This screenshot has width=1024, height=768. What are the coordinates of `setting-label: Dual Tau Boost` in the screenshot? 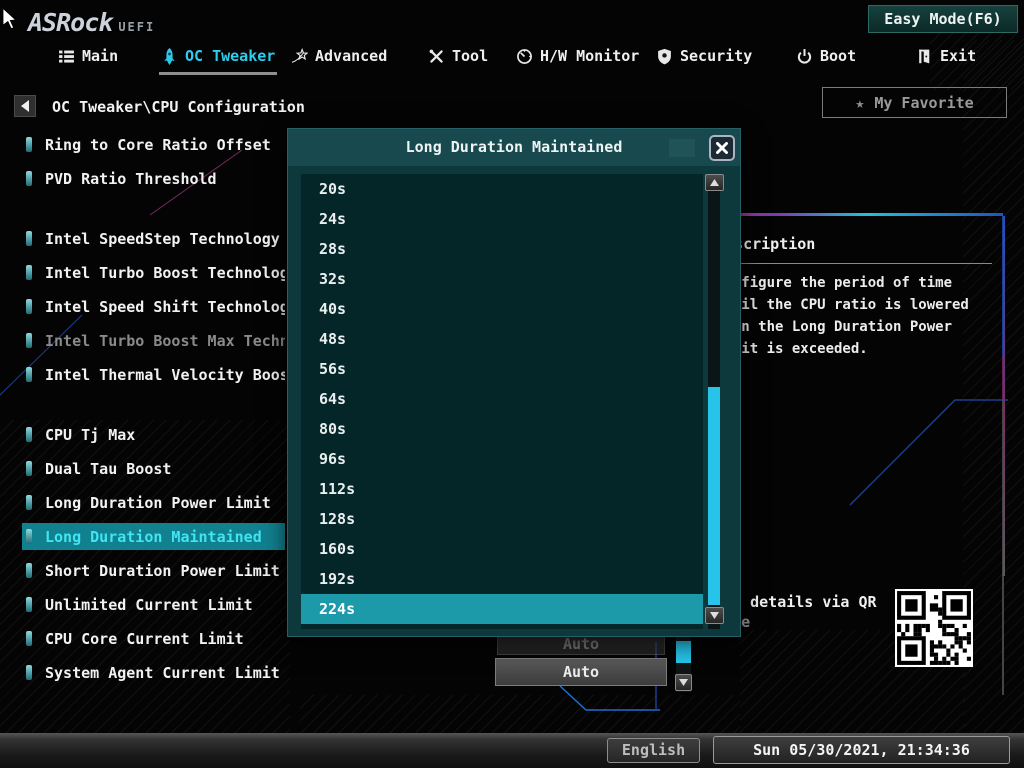 It's located at (108, 468).